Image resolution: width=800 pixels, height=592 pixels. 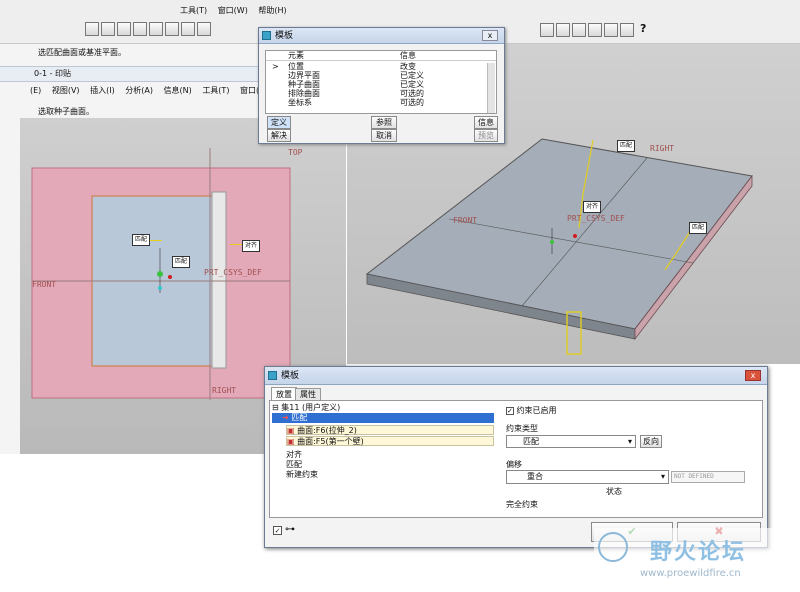 What do you see at coordinates (547, 29) in the screenshot?
I see `datum-plane-icon` at bounding box center [547, 29].